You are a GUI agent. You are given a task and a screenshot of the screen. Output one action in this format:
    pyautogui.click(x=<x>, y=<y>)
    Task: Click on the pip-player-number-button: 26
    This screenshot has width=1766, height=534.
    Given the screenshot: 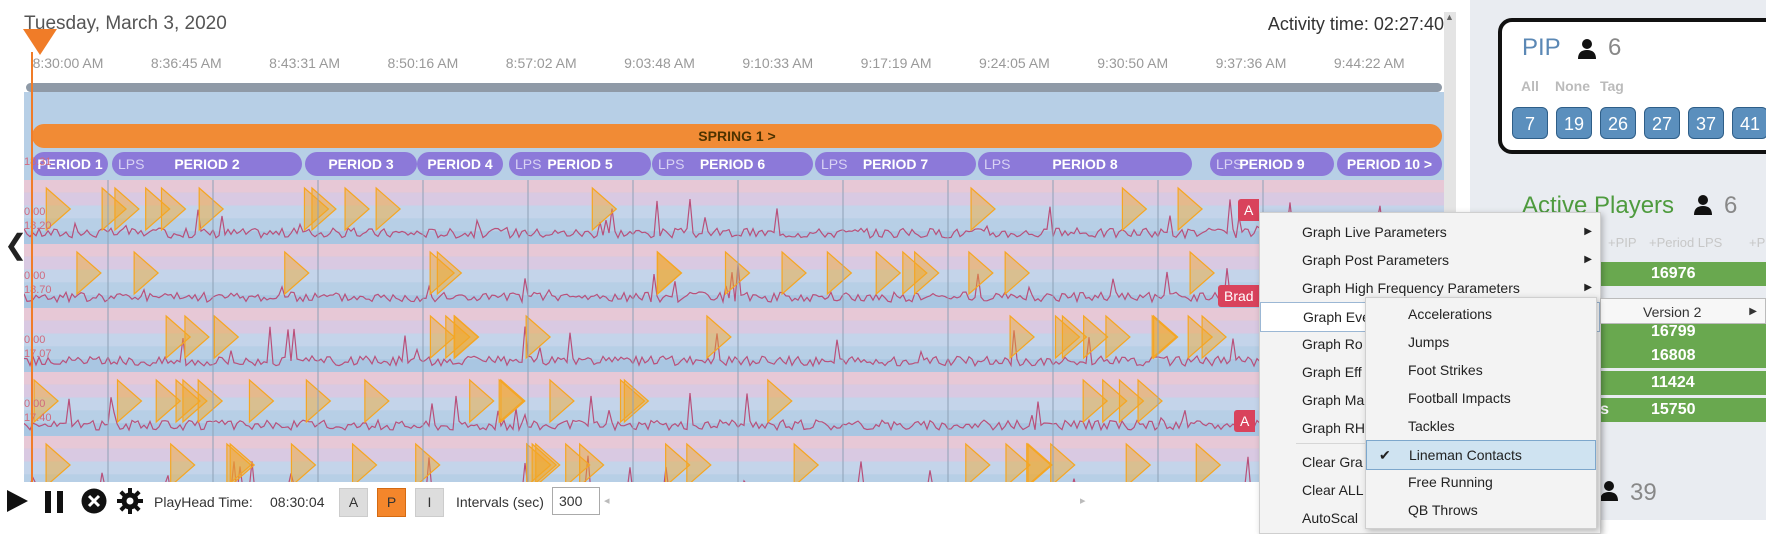 What is the action you would take?
    pyautogui.click(x=1618, y=123)
    